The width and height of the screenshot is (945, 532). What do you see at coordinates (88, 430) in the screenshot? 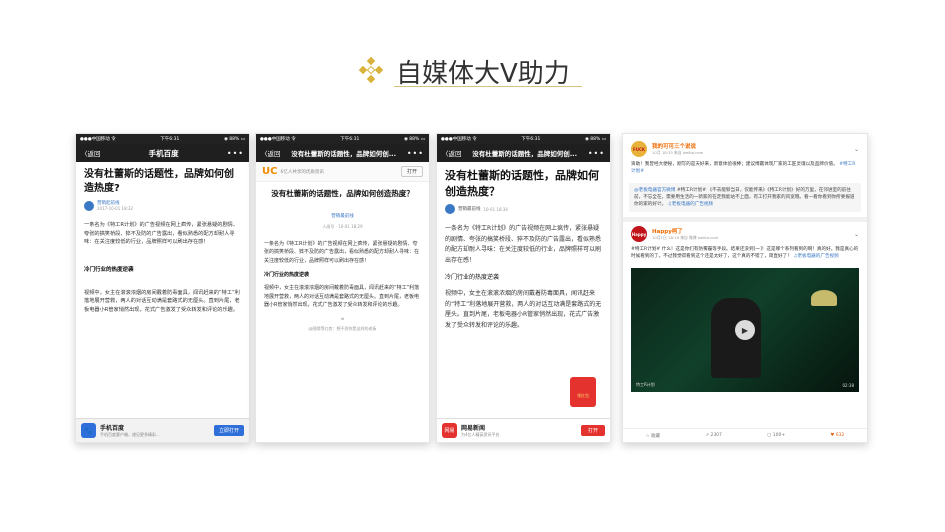
I see `paw-icon: 🐾` at bounding box center [88, 430].